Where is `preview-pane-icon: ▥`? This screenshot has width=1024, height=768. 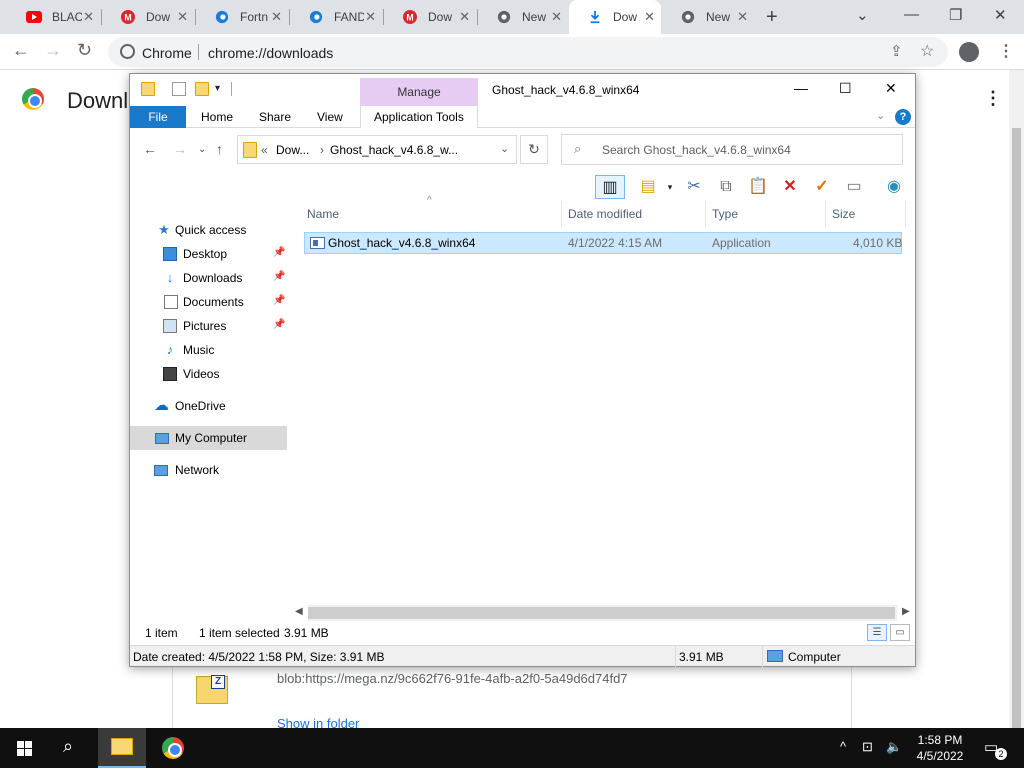
preview-pane-icon: ▥ is located at coordinates (610, 187).